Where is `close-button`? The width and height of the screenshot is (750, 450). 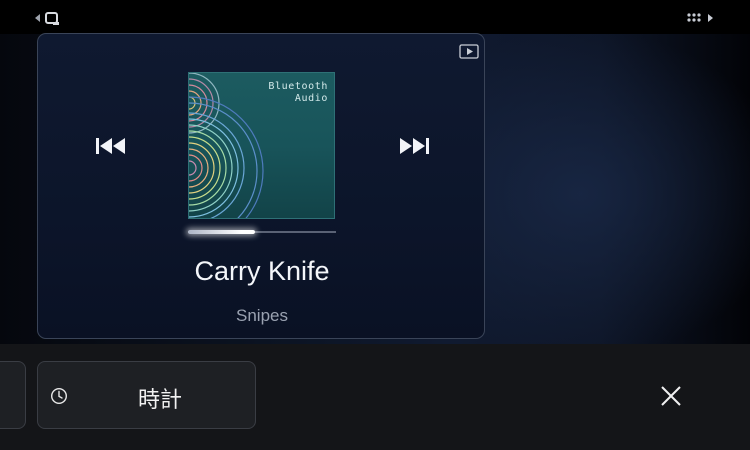
close-button is located at coordinates (671, 396).